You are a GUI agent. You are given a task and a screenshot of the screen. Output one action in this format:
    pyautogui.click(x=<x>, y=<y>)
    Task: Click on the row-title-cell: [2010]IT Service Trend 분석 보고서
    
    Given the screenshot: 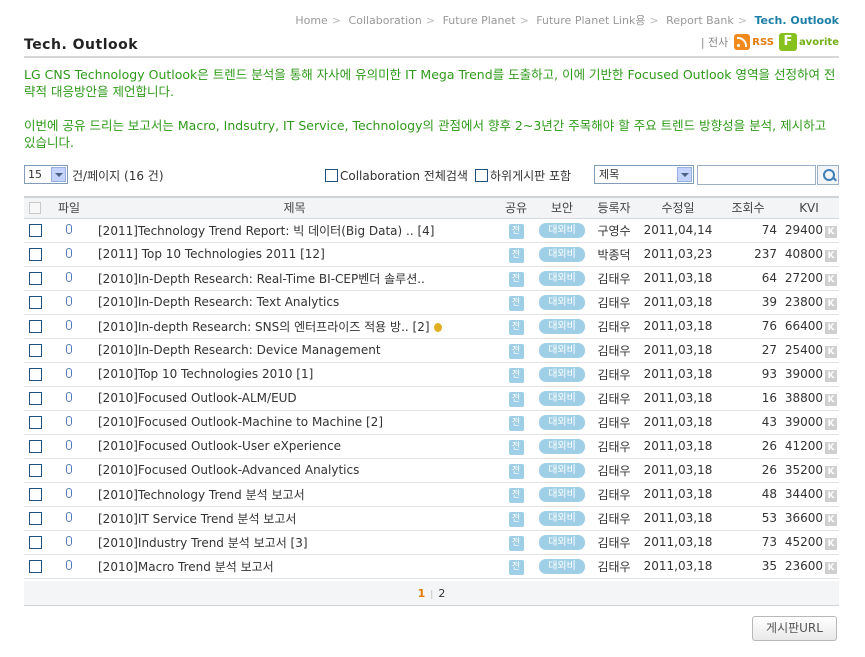 What is the action you would take?
    pyautogui.click(x=294, y=518)
    